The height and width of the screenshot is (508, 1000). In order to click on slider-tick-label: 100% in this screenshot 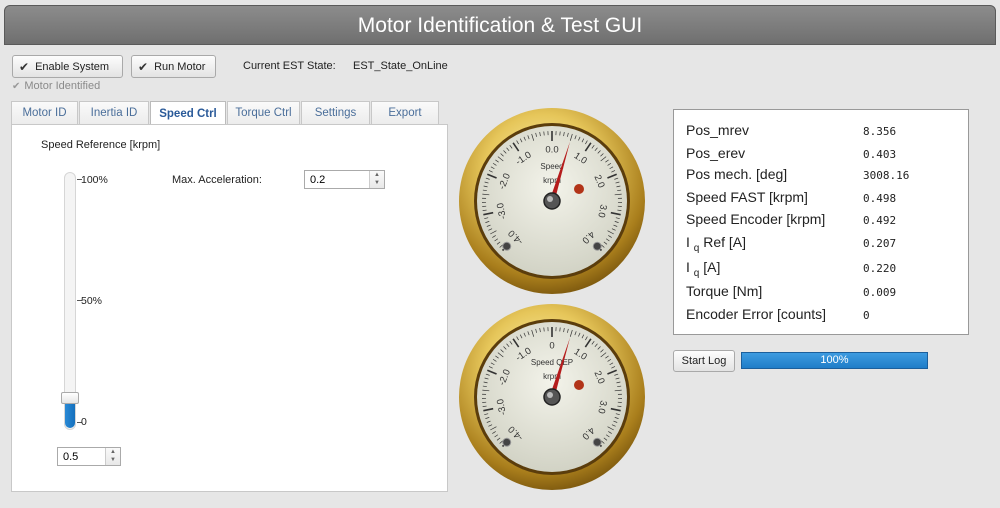, I will do `click(94, 180)`.